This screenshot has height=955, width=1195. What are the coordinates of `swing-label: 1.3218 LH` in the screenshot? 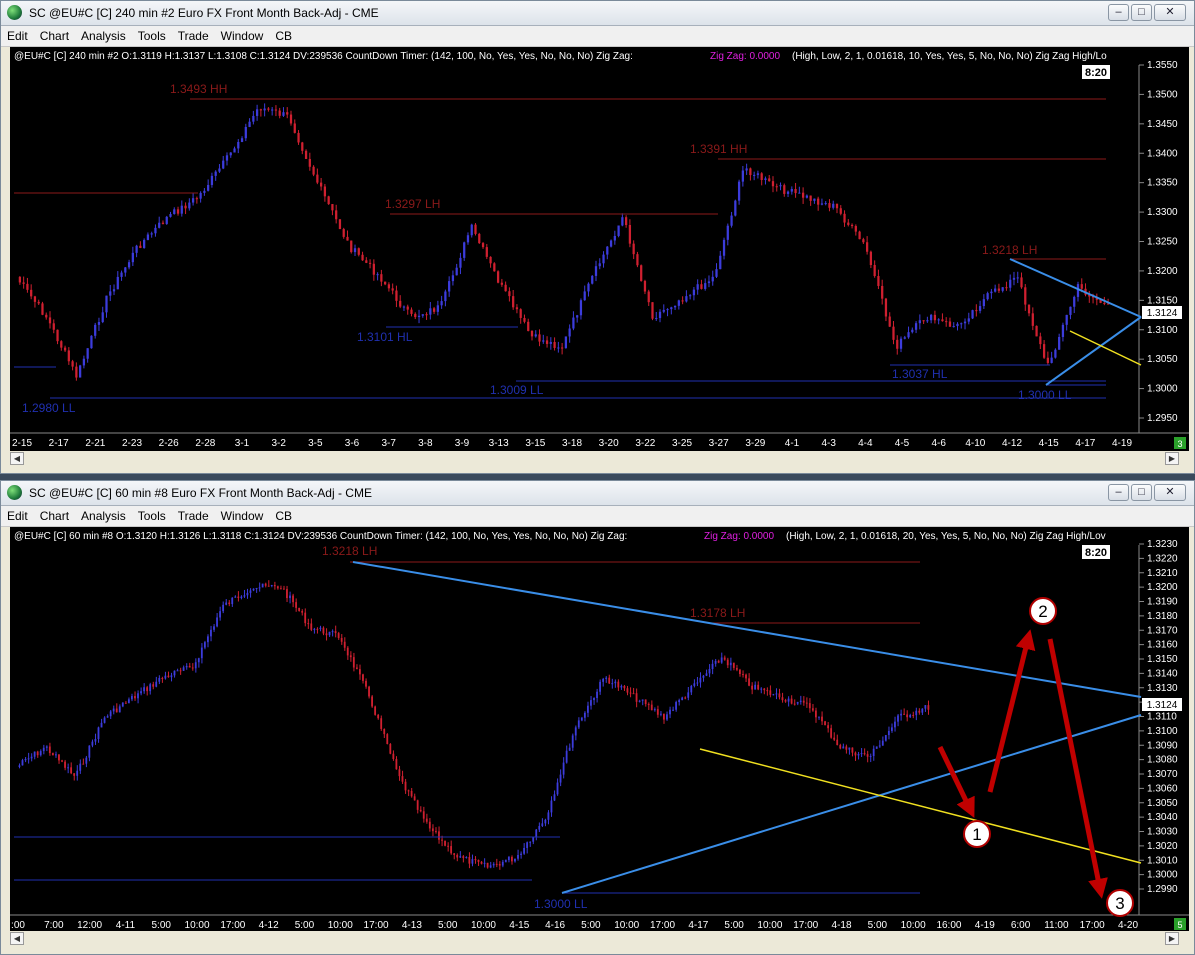 It's located at (1009, 250).